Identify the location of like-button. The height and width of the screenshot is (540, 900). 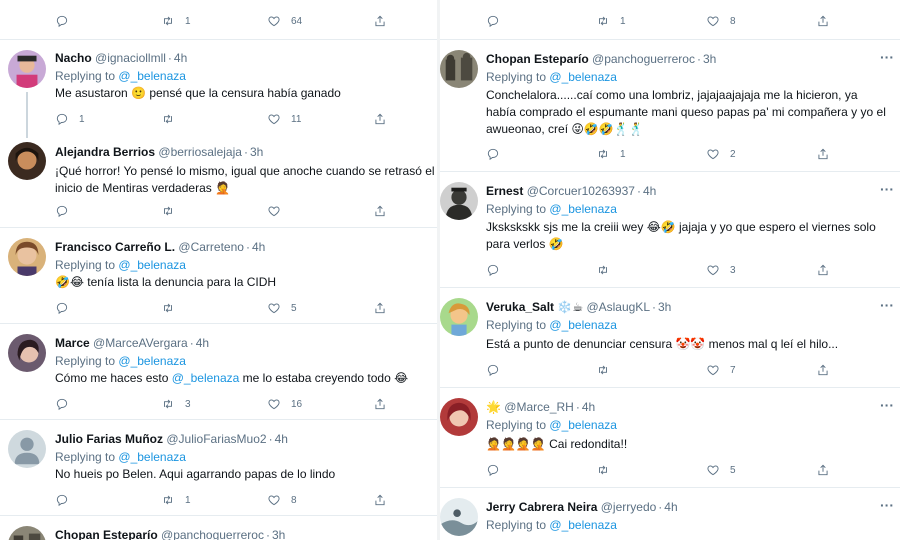
(279, 211).